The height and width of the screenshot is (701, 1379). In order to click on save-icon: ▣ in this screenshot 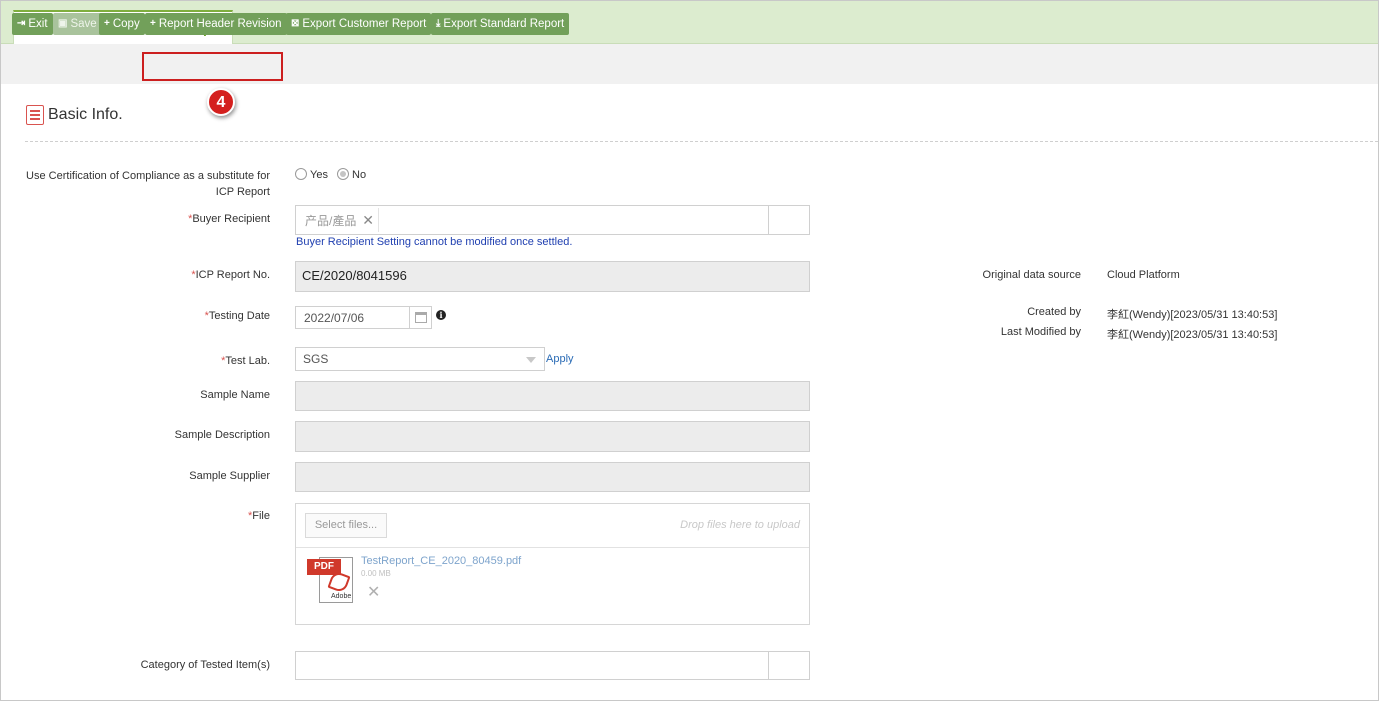, I will do `click(63, 23)`.